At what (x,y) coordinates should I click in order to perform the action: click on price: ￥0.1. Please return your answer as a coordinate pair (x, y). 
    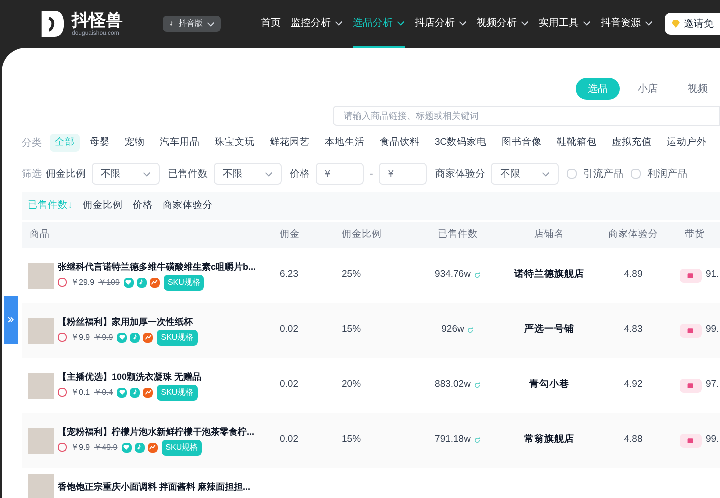
    Looking at the image, I should click on (80, 392).